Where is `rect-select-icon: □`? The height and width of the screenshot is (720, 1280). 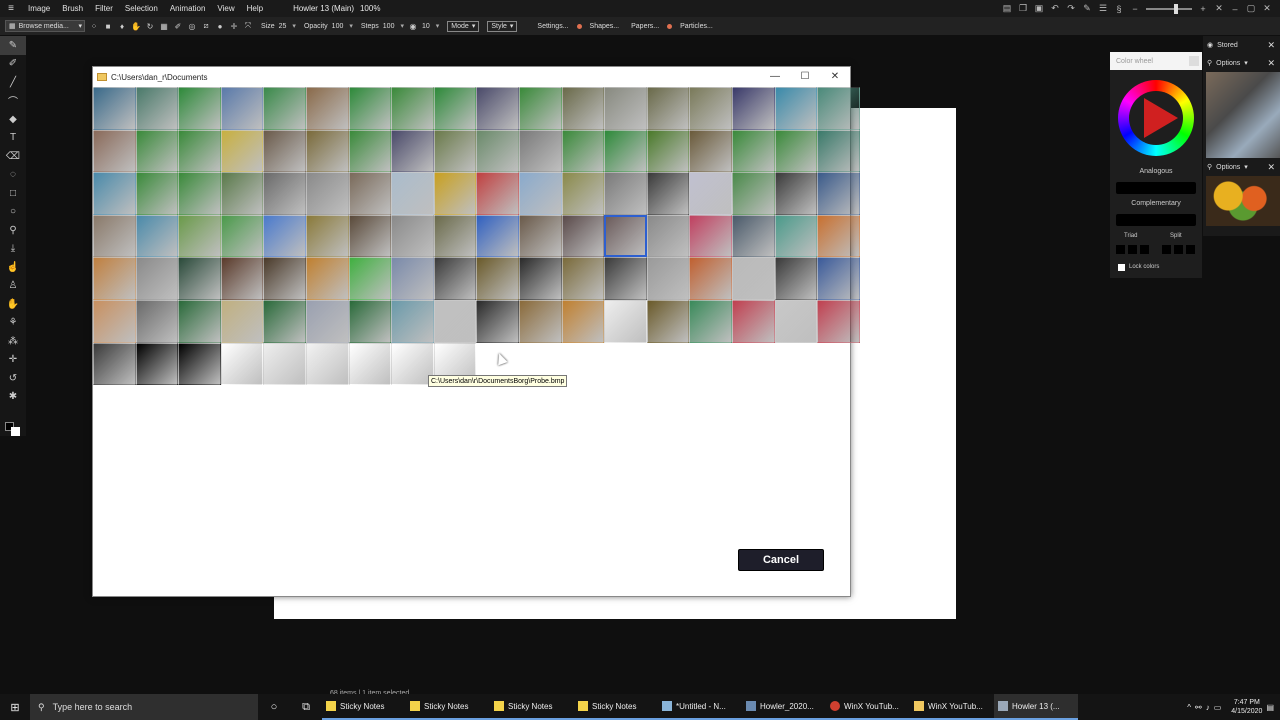 rect-select-icon: □ is located at coordinates (13, 193).